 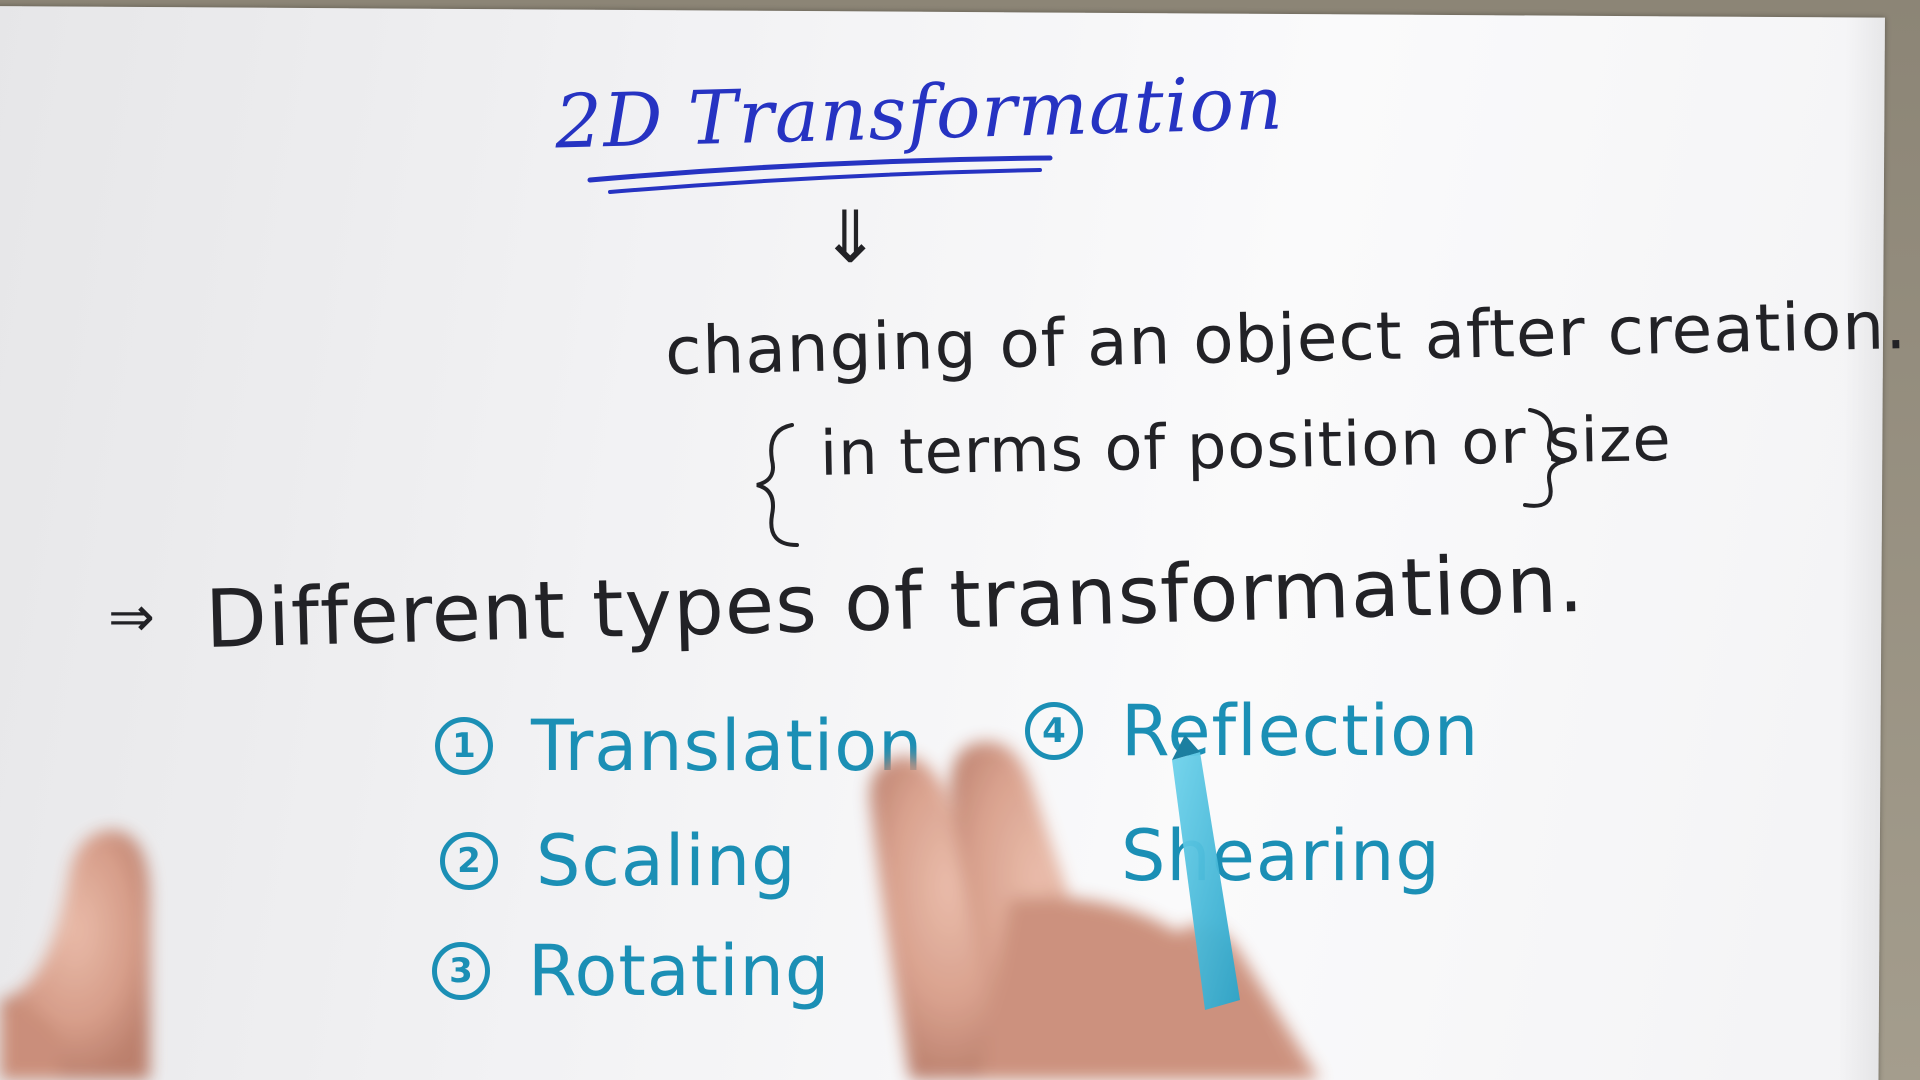 I want to click on list-item-label: Shearing, so click(x=1281, y=856).